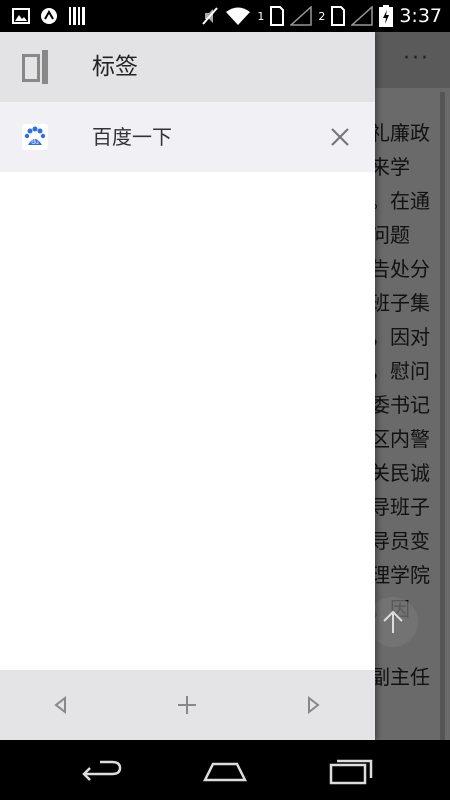  What do you see at coordinates (386, 16) in the screenshot?
I see `battery-charging-icon` at bounding box center [386, 16].